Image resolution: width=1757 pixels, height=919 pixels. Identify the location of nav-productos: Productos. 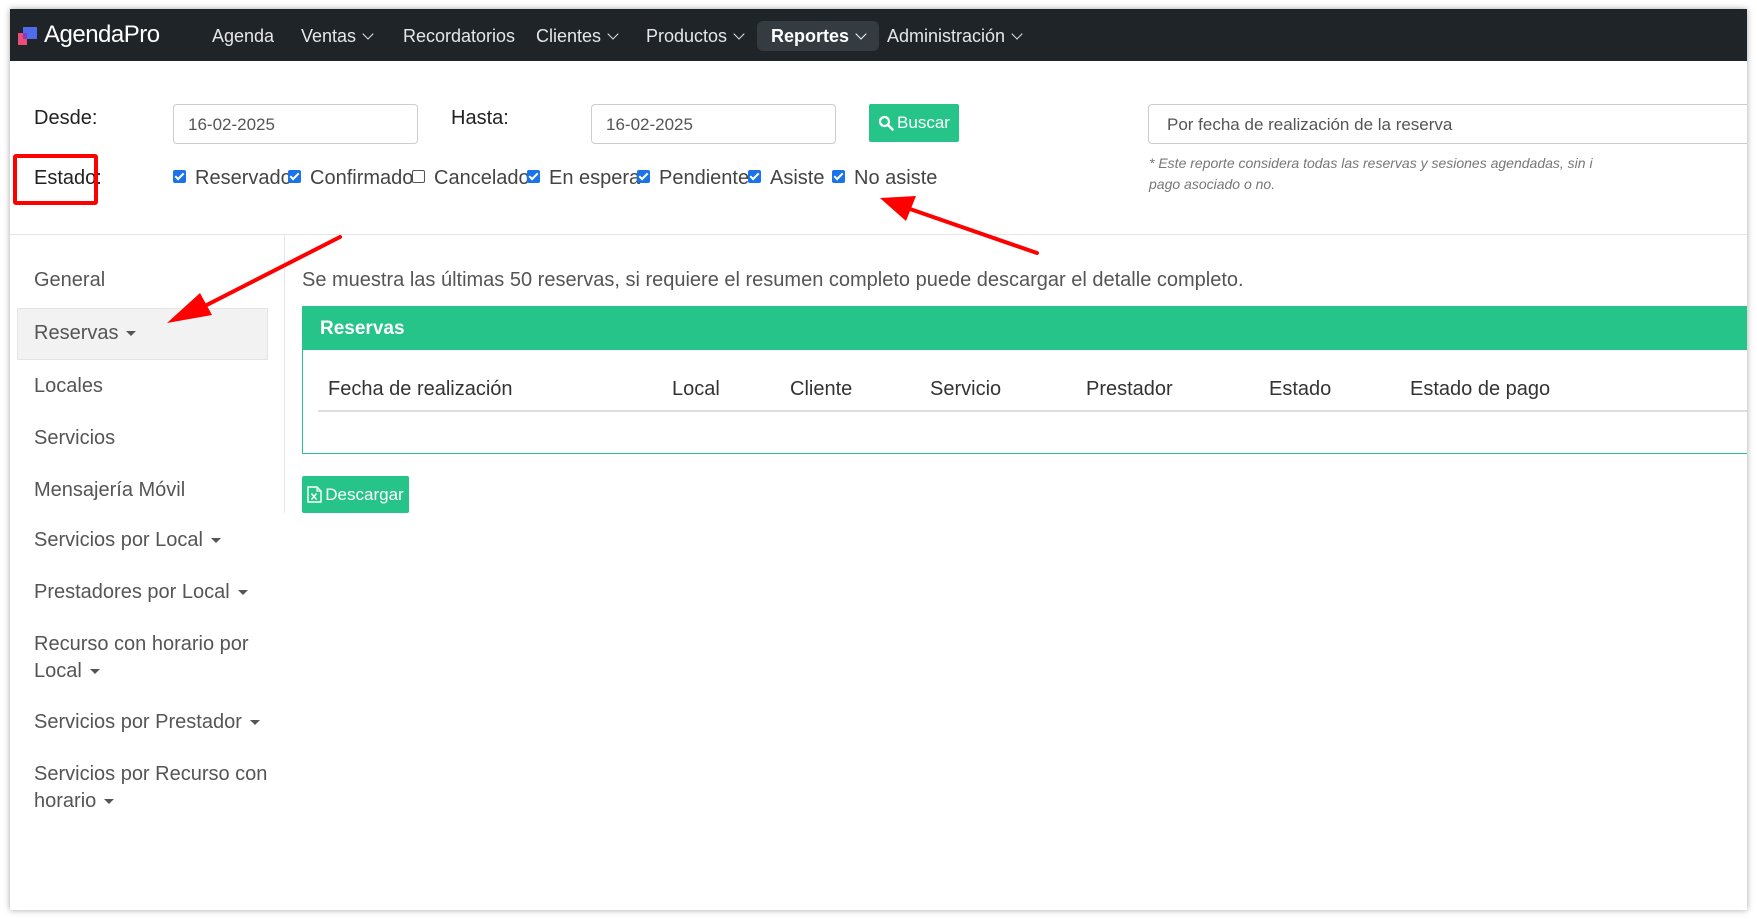
(694, 36).